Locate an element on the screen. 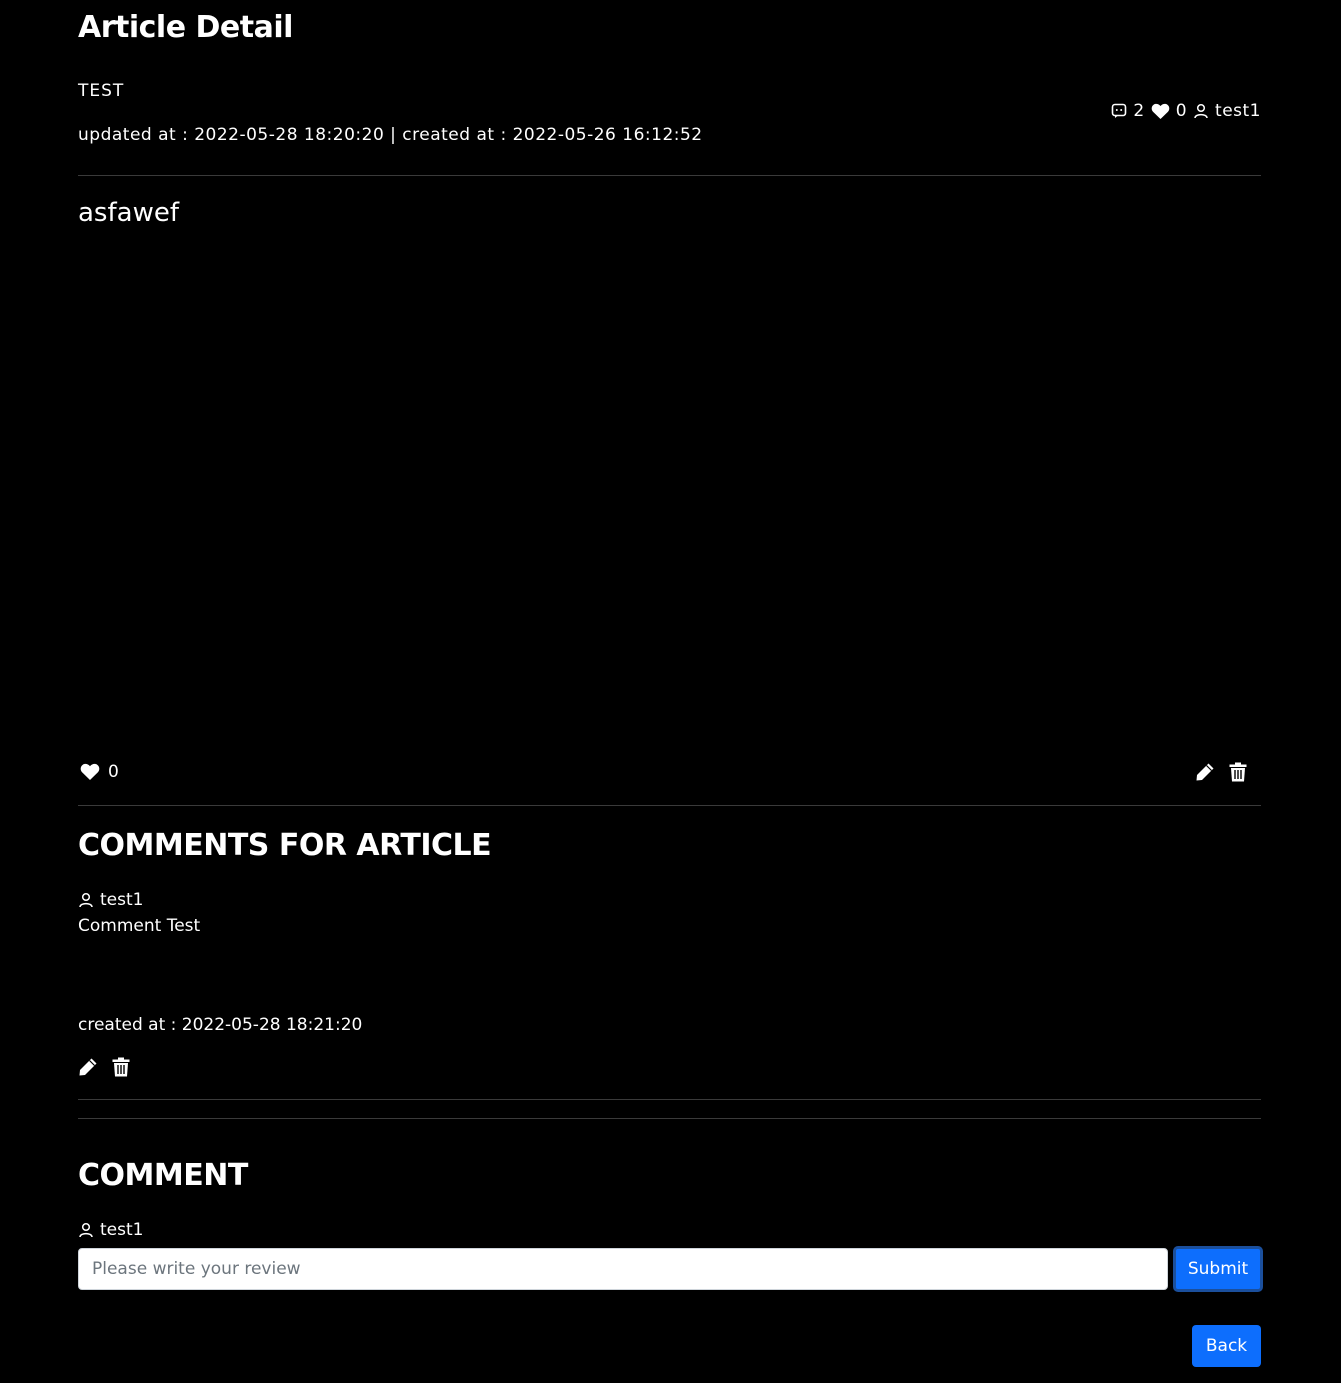  like-count-stat: 0 is located at coordinates (1169, 111).